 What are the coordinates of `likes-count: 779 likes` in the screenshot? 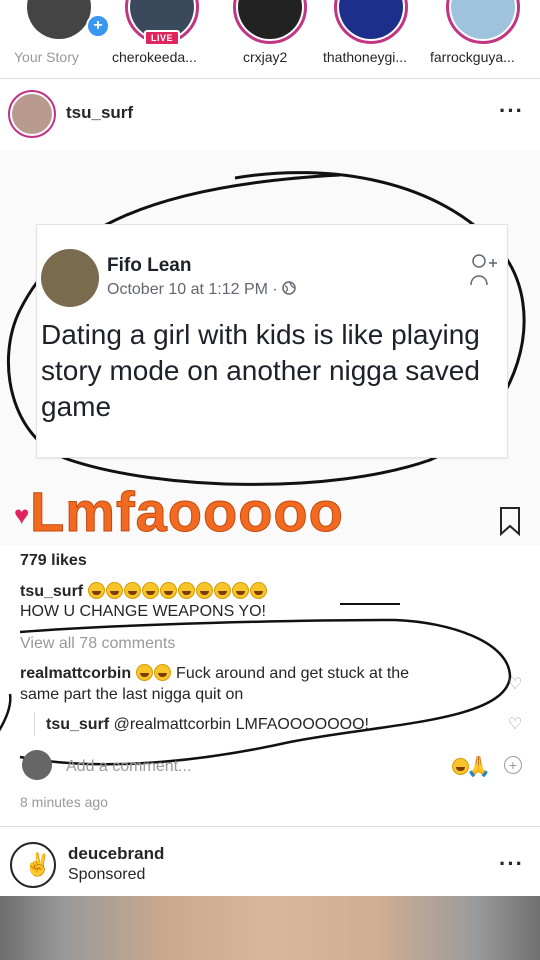 It's located at (53, 560).